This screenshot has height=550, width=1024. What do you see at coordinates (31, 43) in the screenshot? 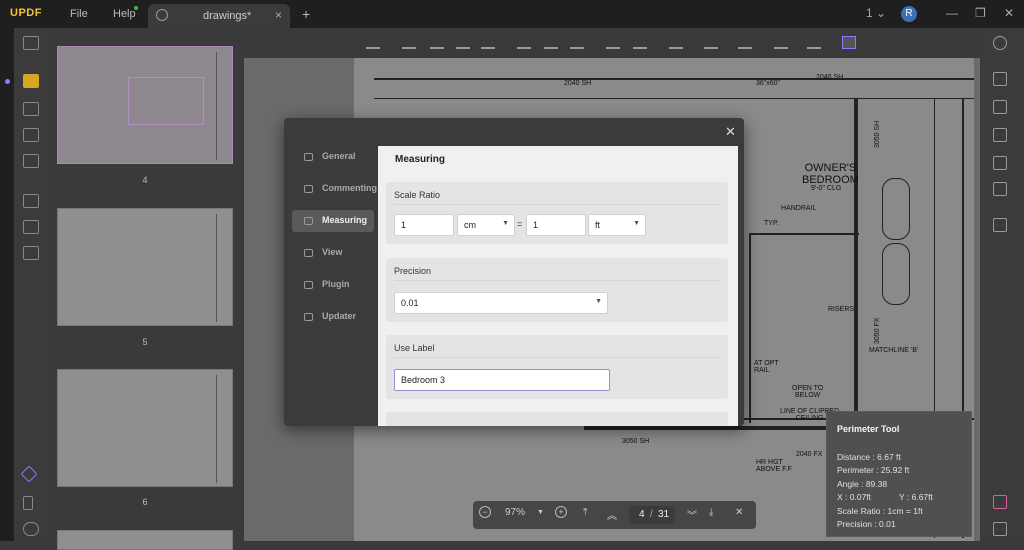
I see `reader-icon` at bounding box center [31, 43].